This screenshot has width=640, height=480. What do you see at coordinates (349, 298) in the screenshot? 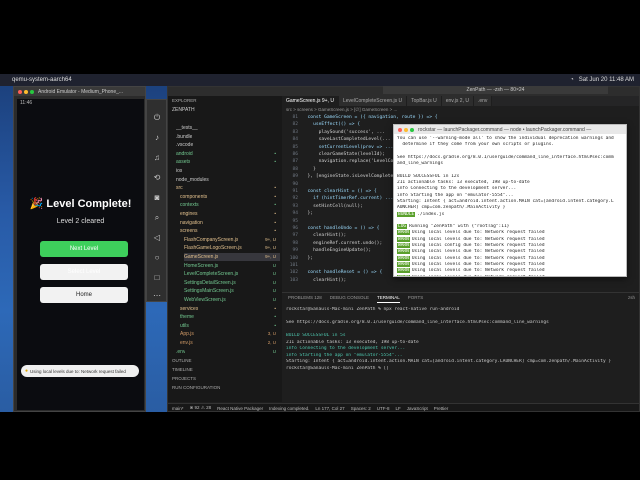
I see `panel-tab: DEBUG CONSOLE` at bounding box center [349, 298].